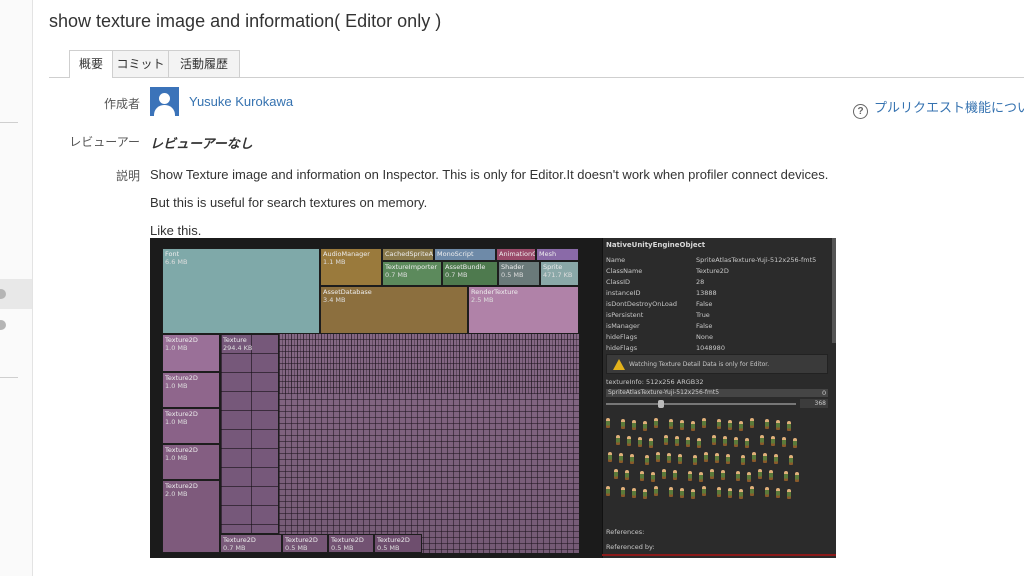 The width and height of the screenshot is (1024, 576). I want to click on zoom-slider, so click(701, 404).